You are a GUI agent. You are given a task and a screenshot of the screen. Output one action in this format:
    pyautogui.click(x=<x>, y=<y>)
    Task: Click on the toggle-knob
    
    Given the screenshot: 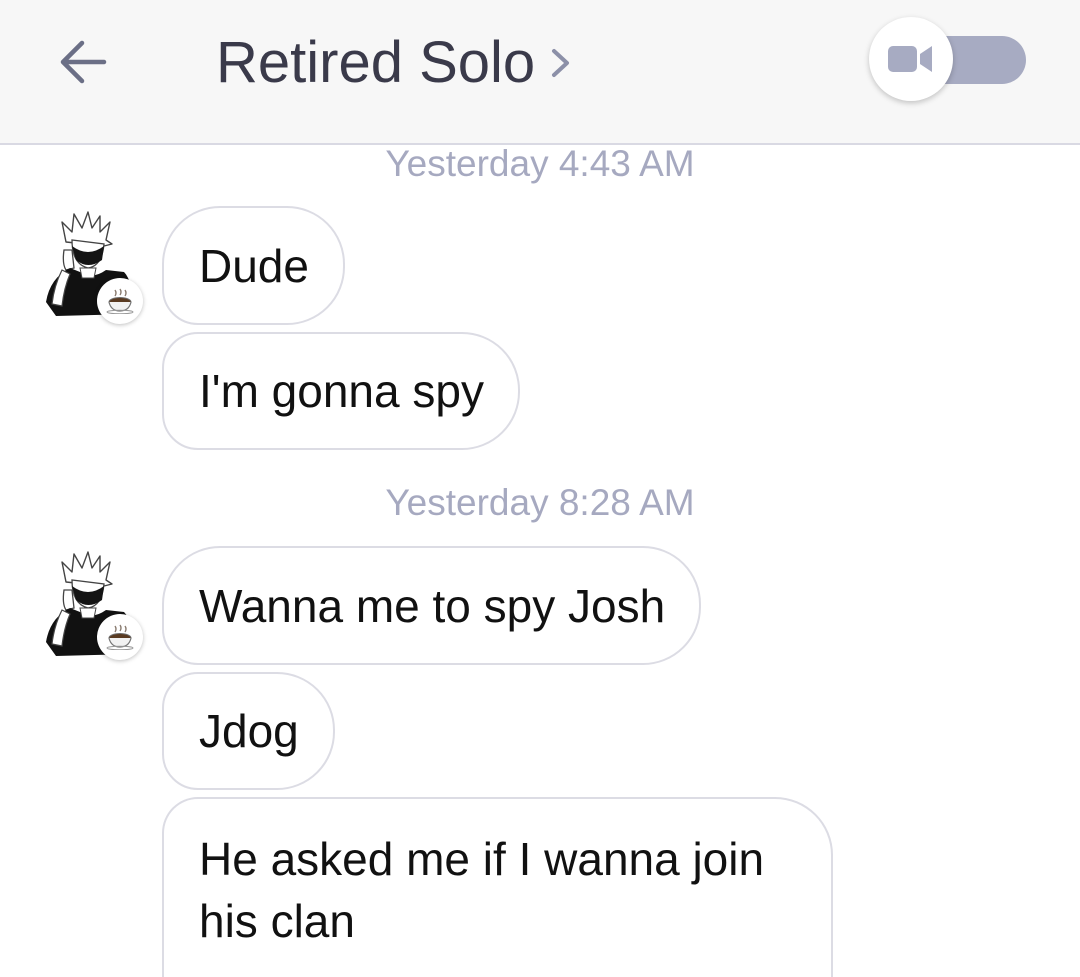 What is the action you would take?
    pyautogui.click(x=911, y=59)
    